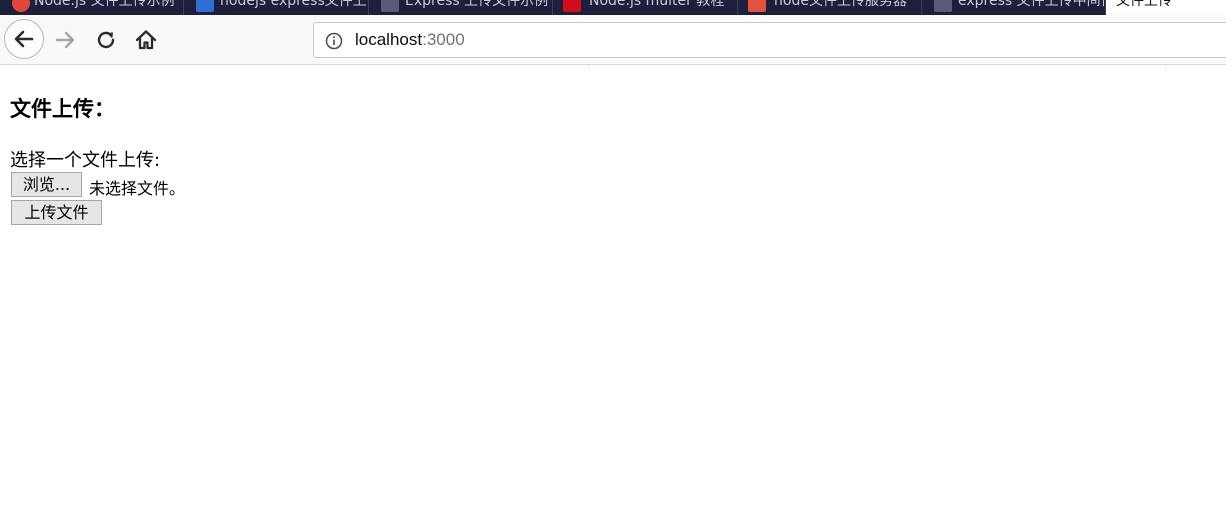 This screenshot has width=1226, height=528. I want to click on tab-active: 文件上传, so click(1166, 7).